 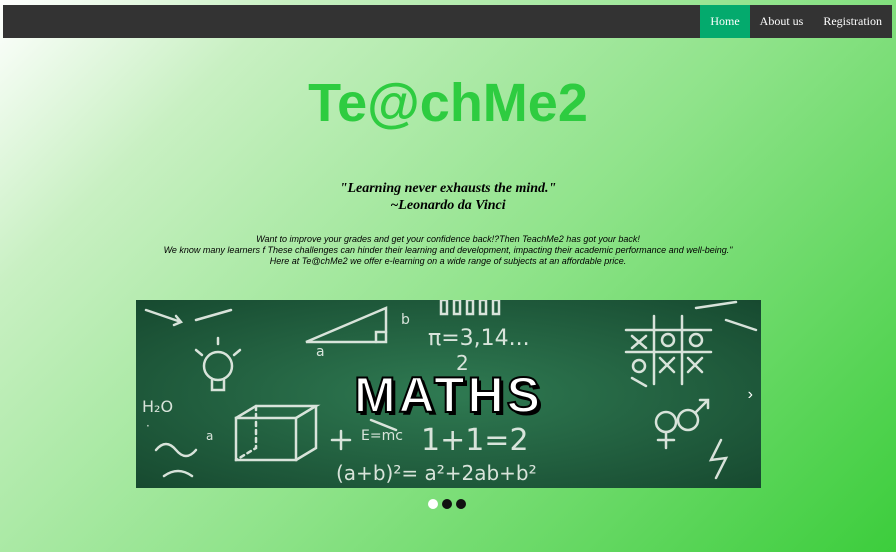 I want to click on top-navbar: Home About us Registration, so click(x=447, y=21).